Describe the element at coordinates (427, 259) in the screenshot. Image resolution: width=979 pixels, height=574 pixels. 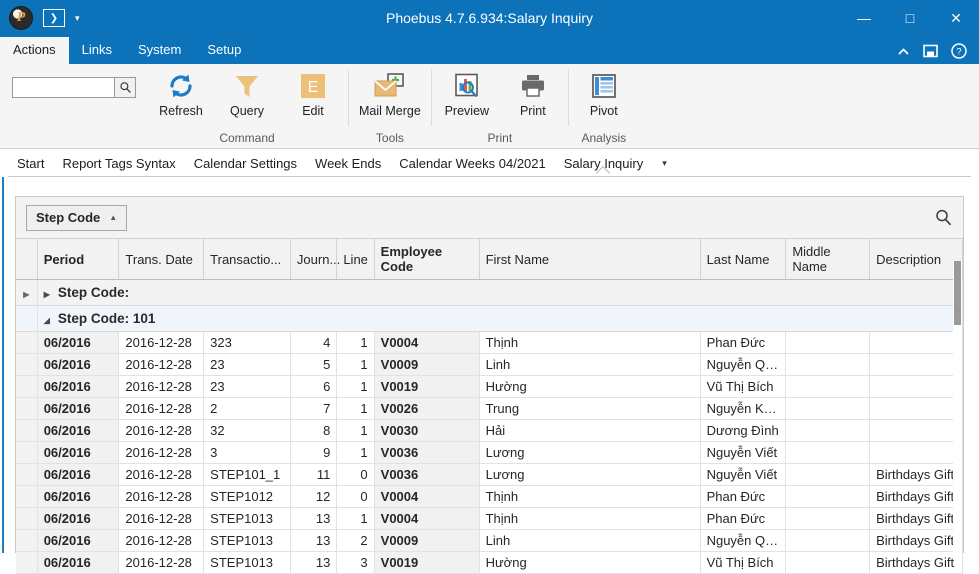
I see `column-header-employee-code: Employee Code` at that location.